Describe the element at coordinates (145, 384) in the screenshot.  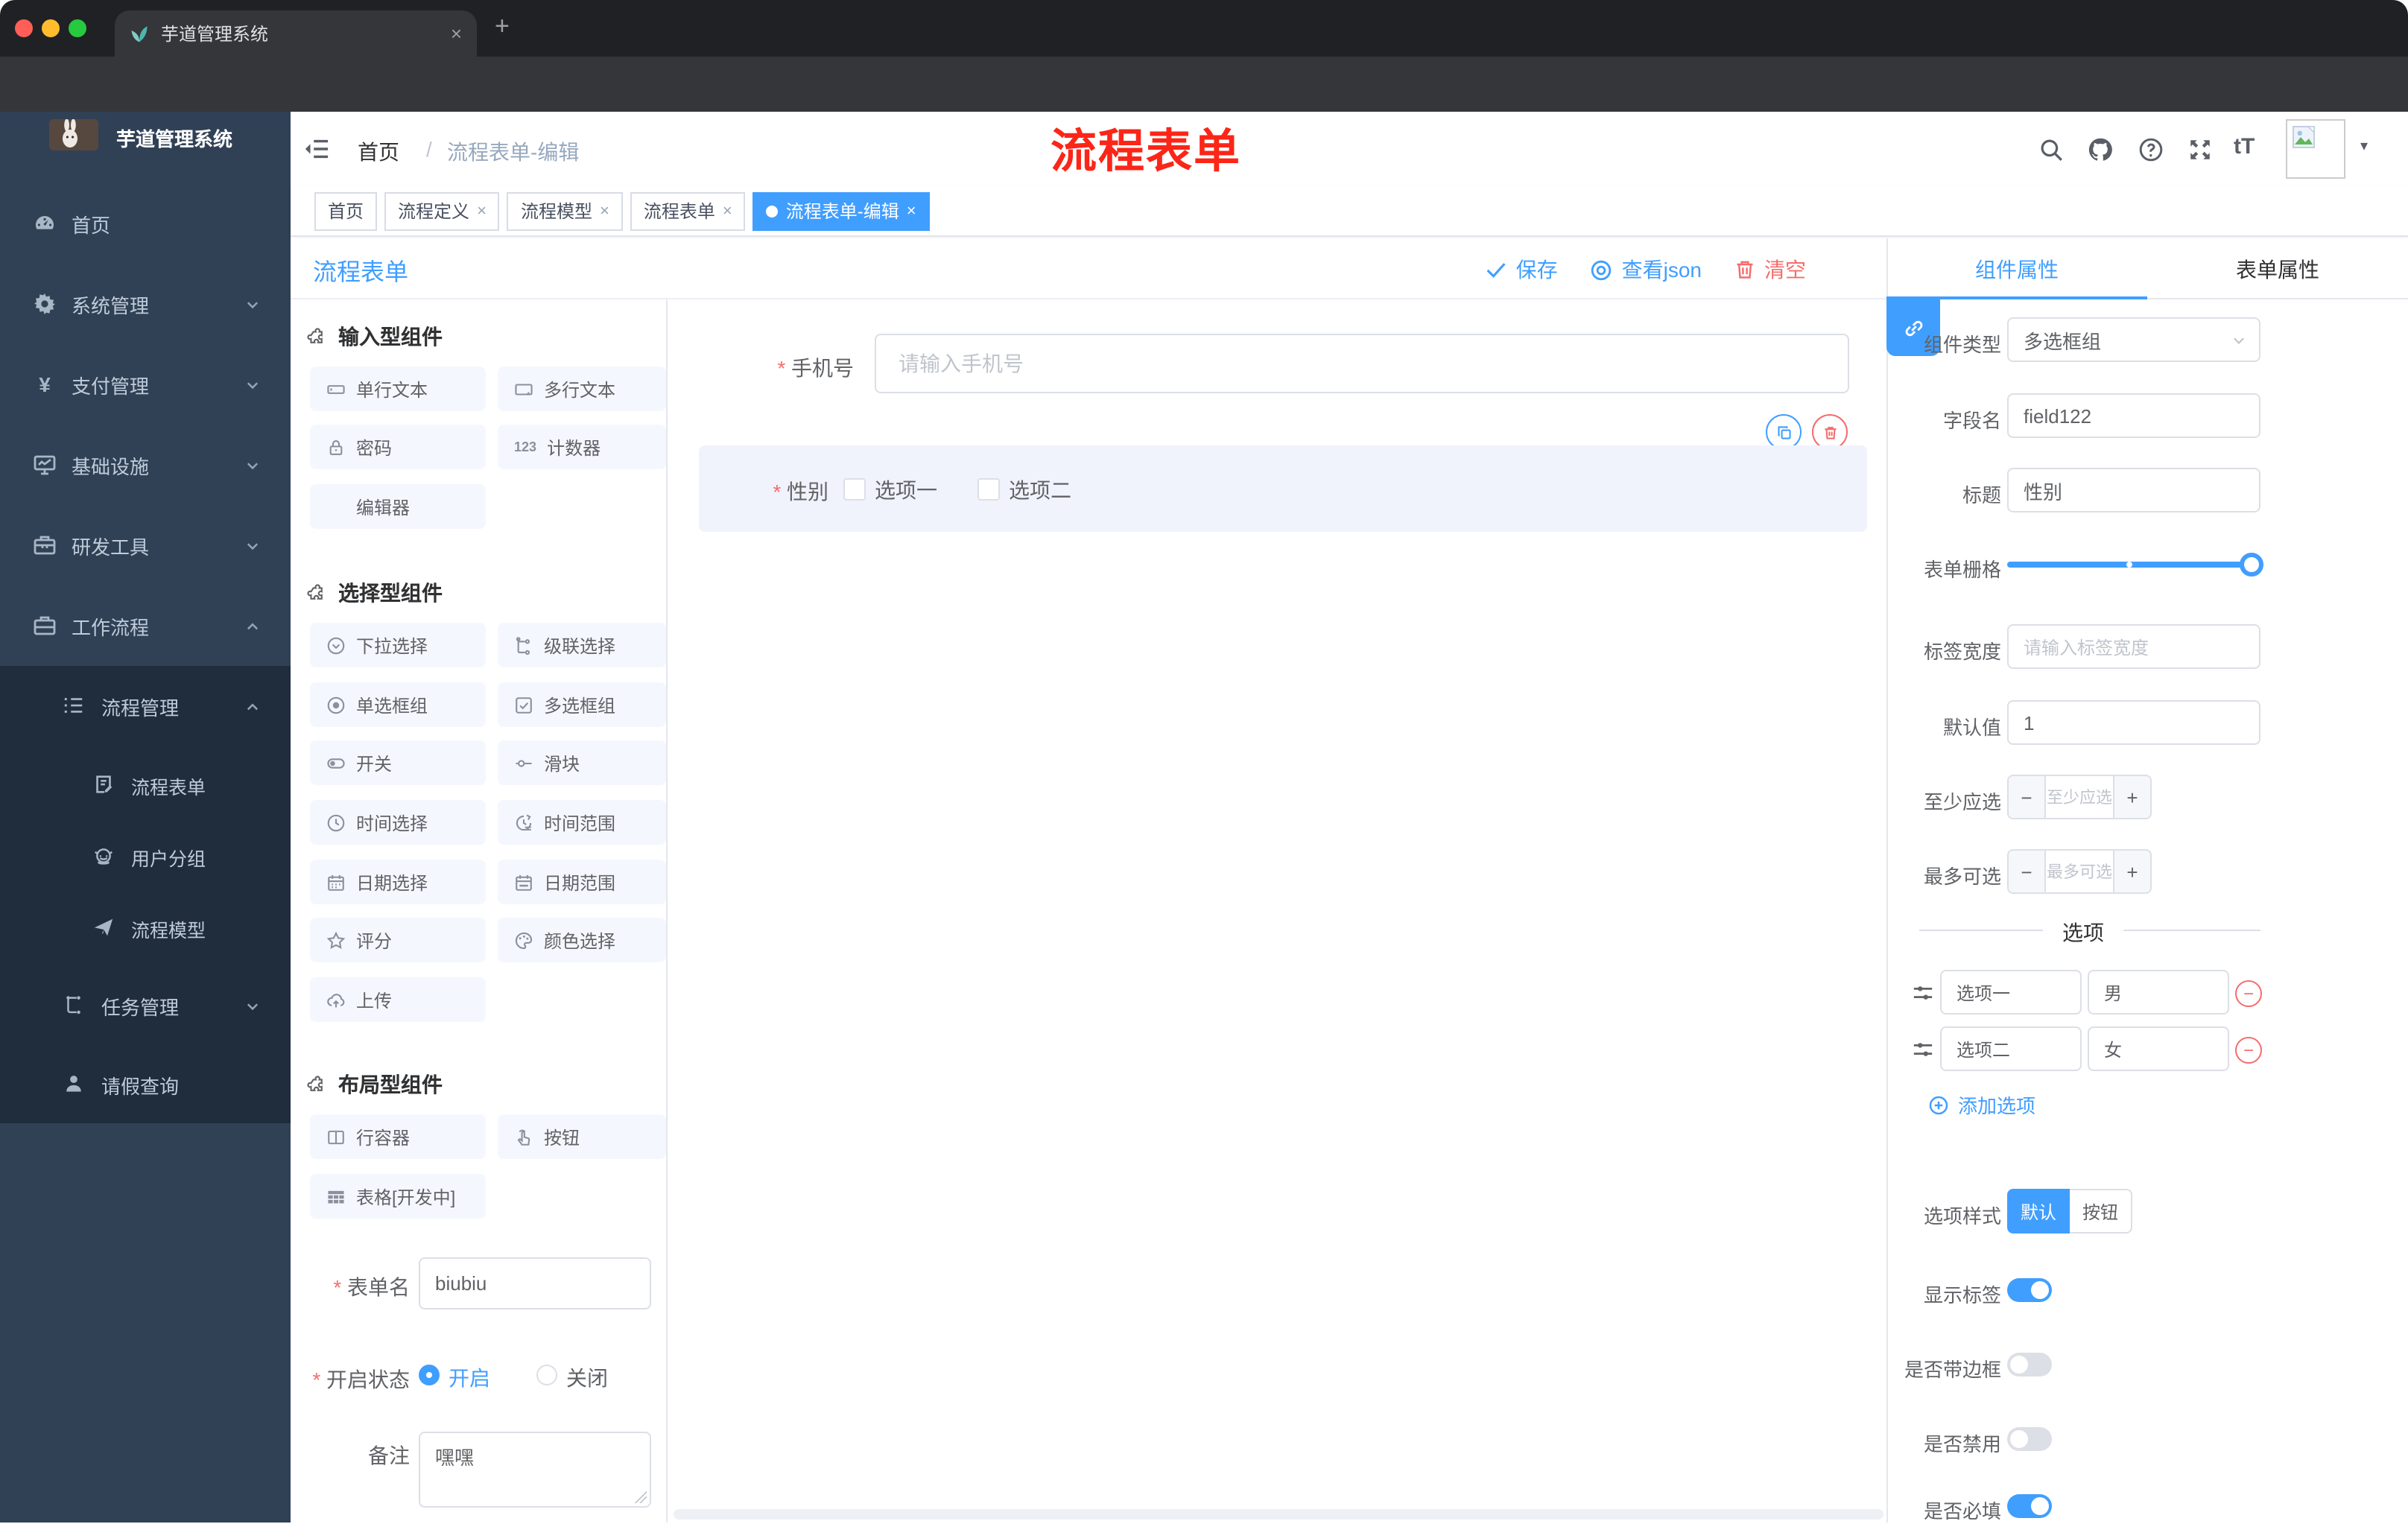
I see `sidebar-item-payment: ¥ 支付管理` at that location.